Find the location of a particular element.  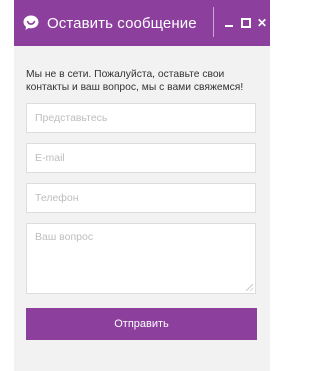

close-icon: ✕ is located at coordinates (262, 23).